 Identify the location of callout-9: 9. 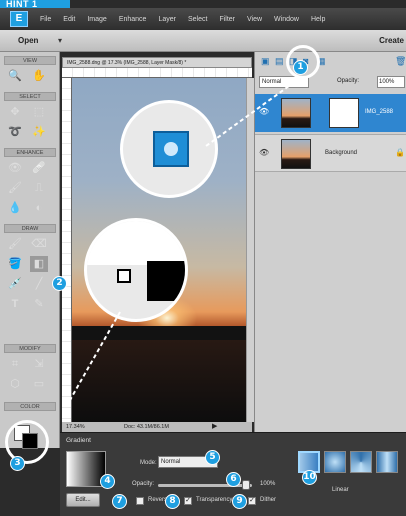
(239, 501).